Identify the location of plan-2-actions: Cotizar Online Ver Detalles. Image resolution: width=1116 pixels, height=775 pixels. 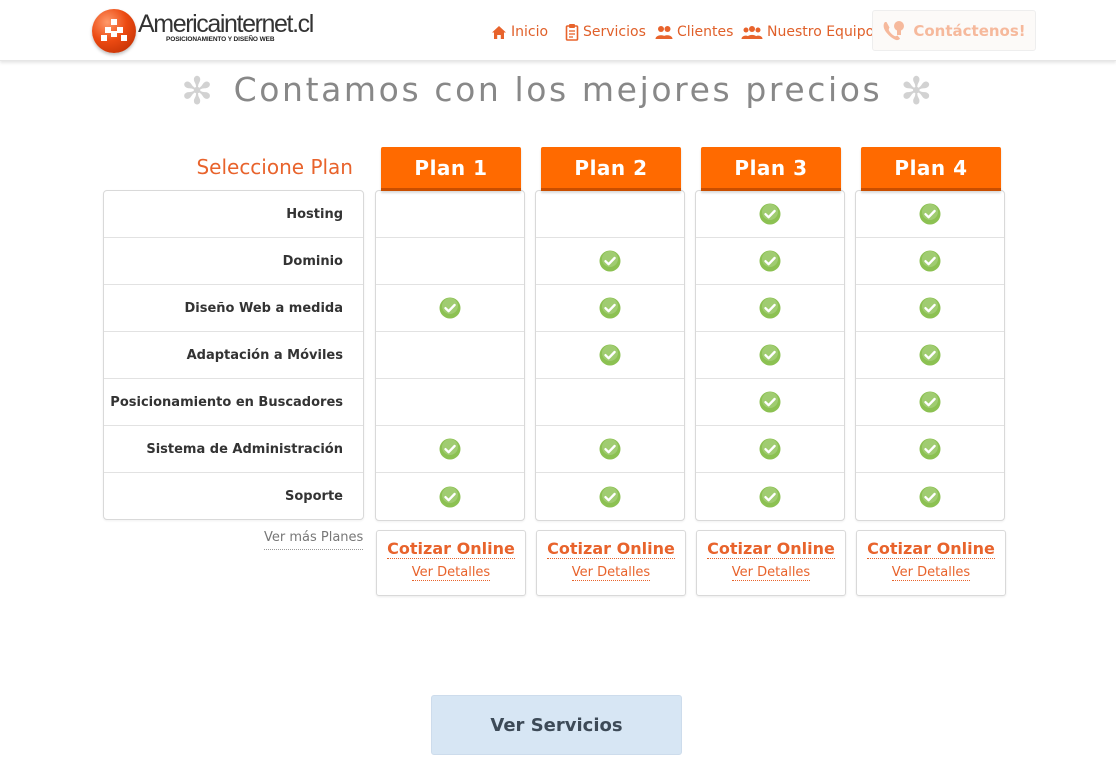
(611, 563).